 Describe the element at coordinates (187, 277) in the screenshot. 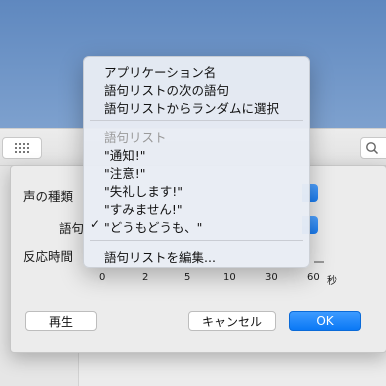

I see `slider-tick-5: 5` at that location.